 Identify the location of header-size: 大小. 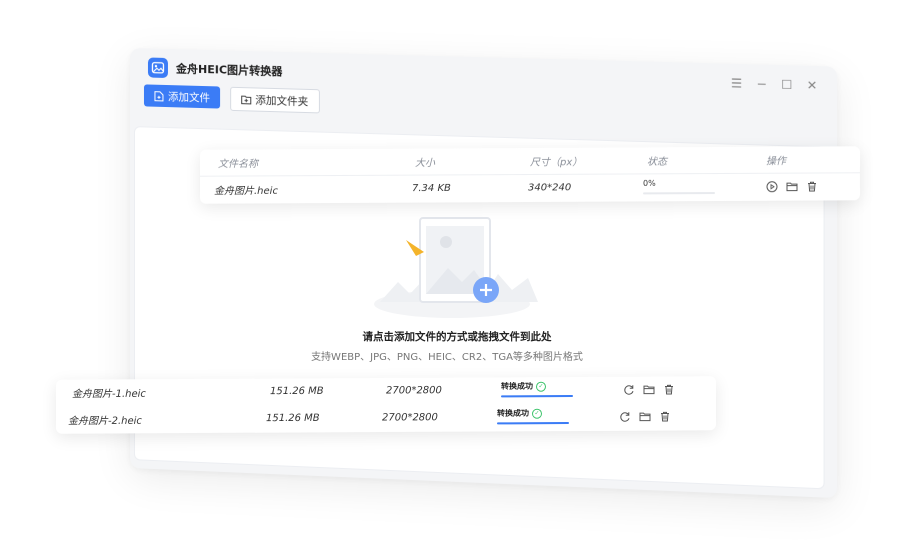
(425, 163).